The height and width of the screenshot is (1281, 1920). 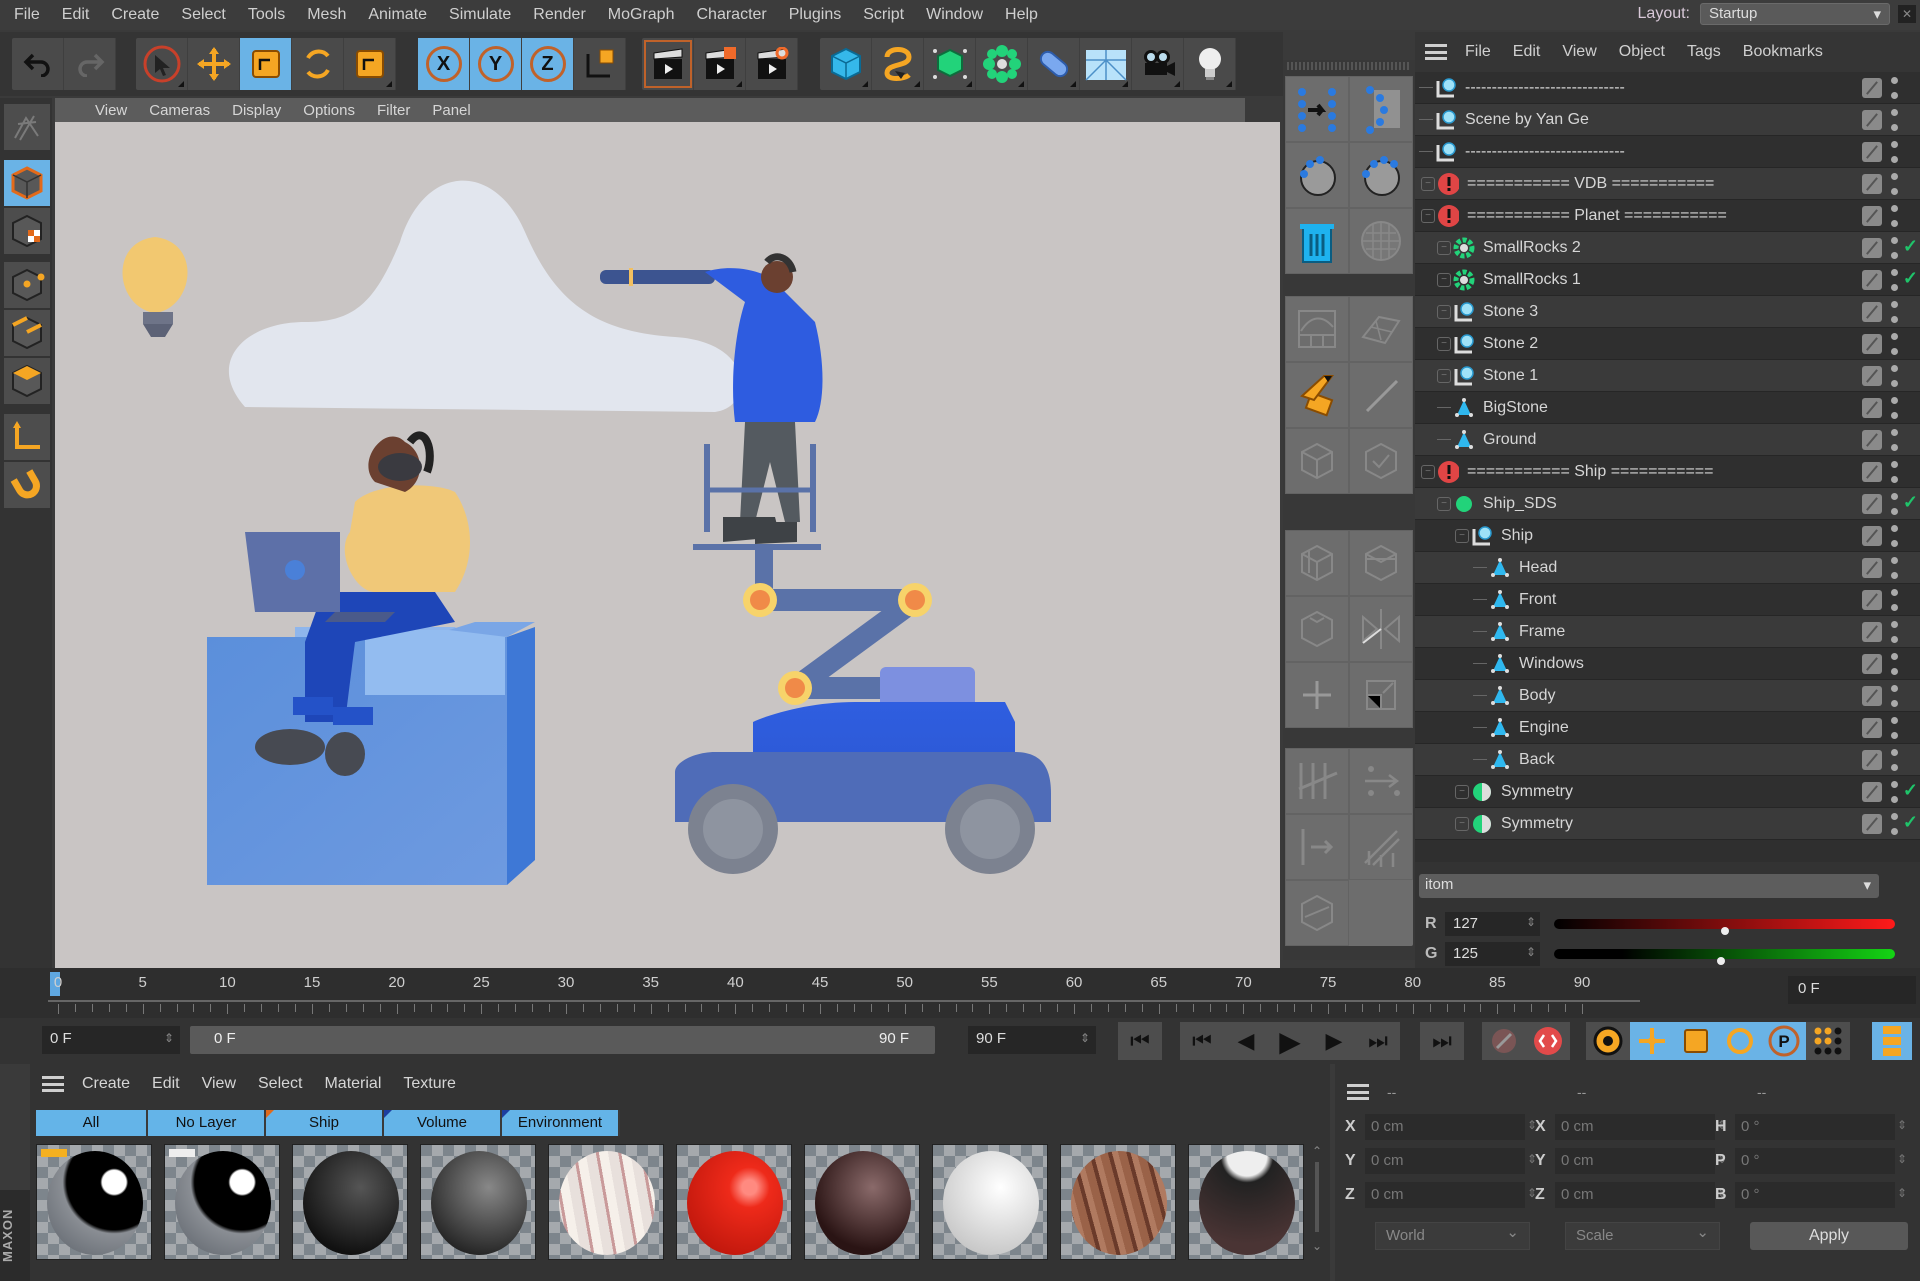 What do you see at coordinates (1381, 695) in the screenshot?
I see `set-point-button` at bounding box center [1381, 695].